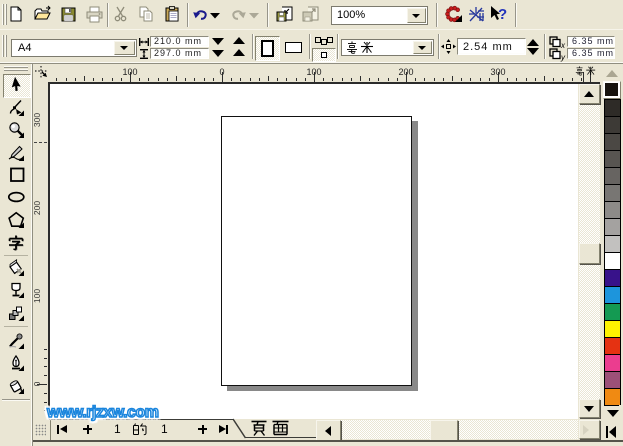 The image size is (623, 446). What do you see at coordinates (563, 57) in the screenshot?
I see `svg-text: y` at bounding box center [563, 57].